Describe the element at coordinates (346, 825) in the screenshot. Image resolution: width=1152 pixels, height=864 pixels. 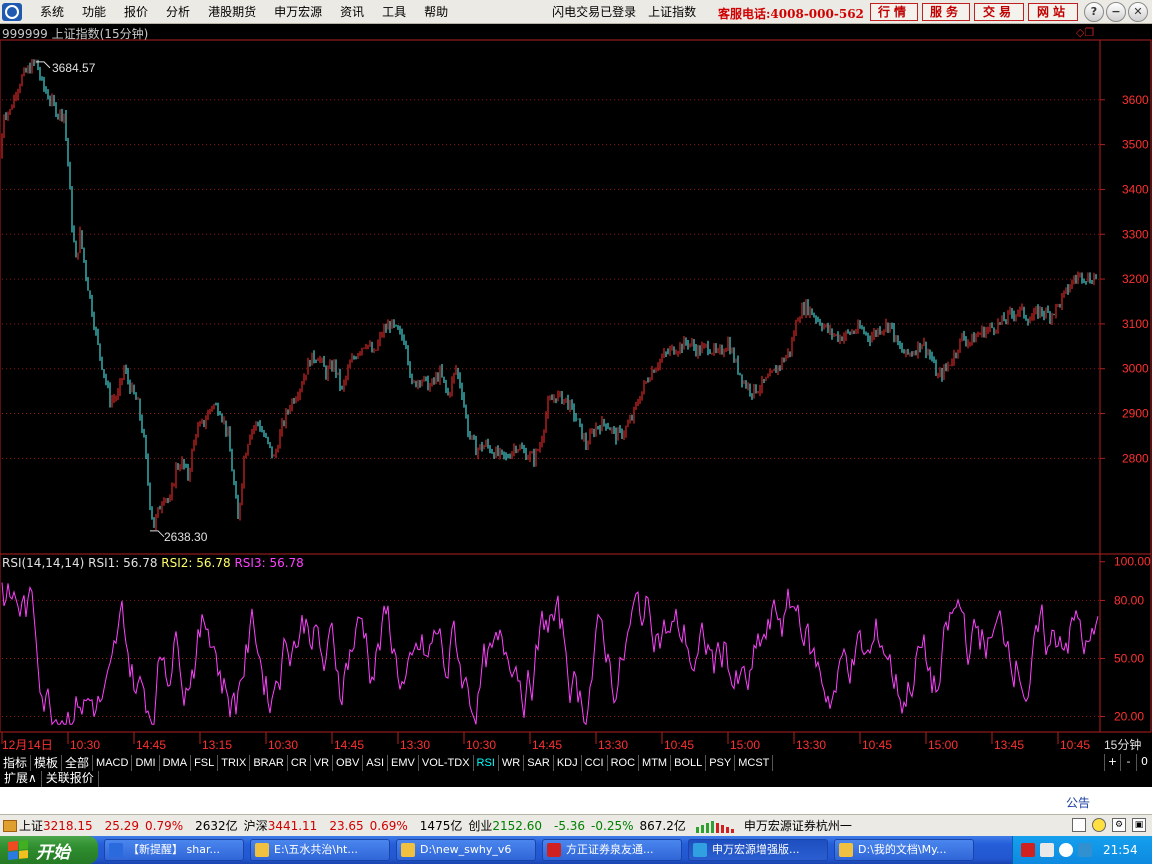
I see `hs-change: 23.65` at that location.